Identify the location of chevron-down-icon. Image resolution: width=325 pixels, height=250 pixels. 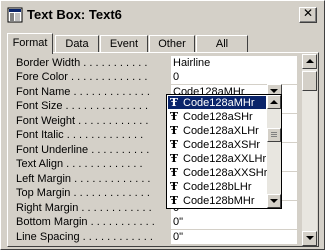
(274, 91).